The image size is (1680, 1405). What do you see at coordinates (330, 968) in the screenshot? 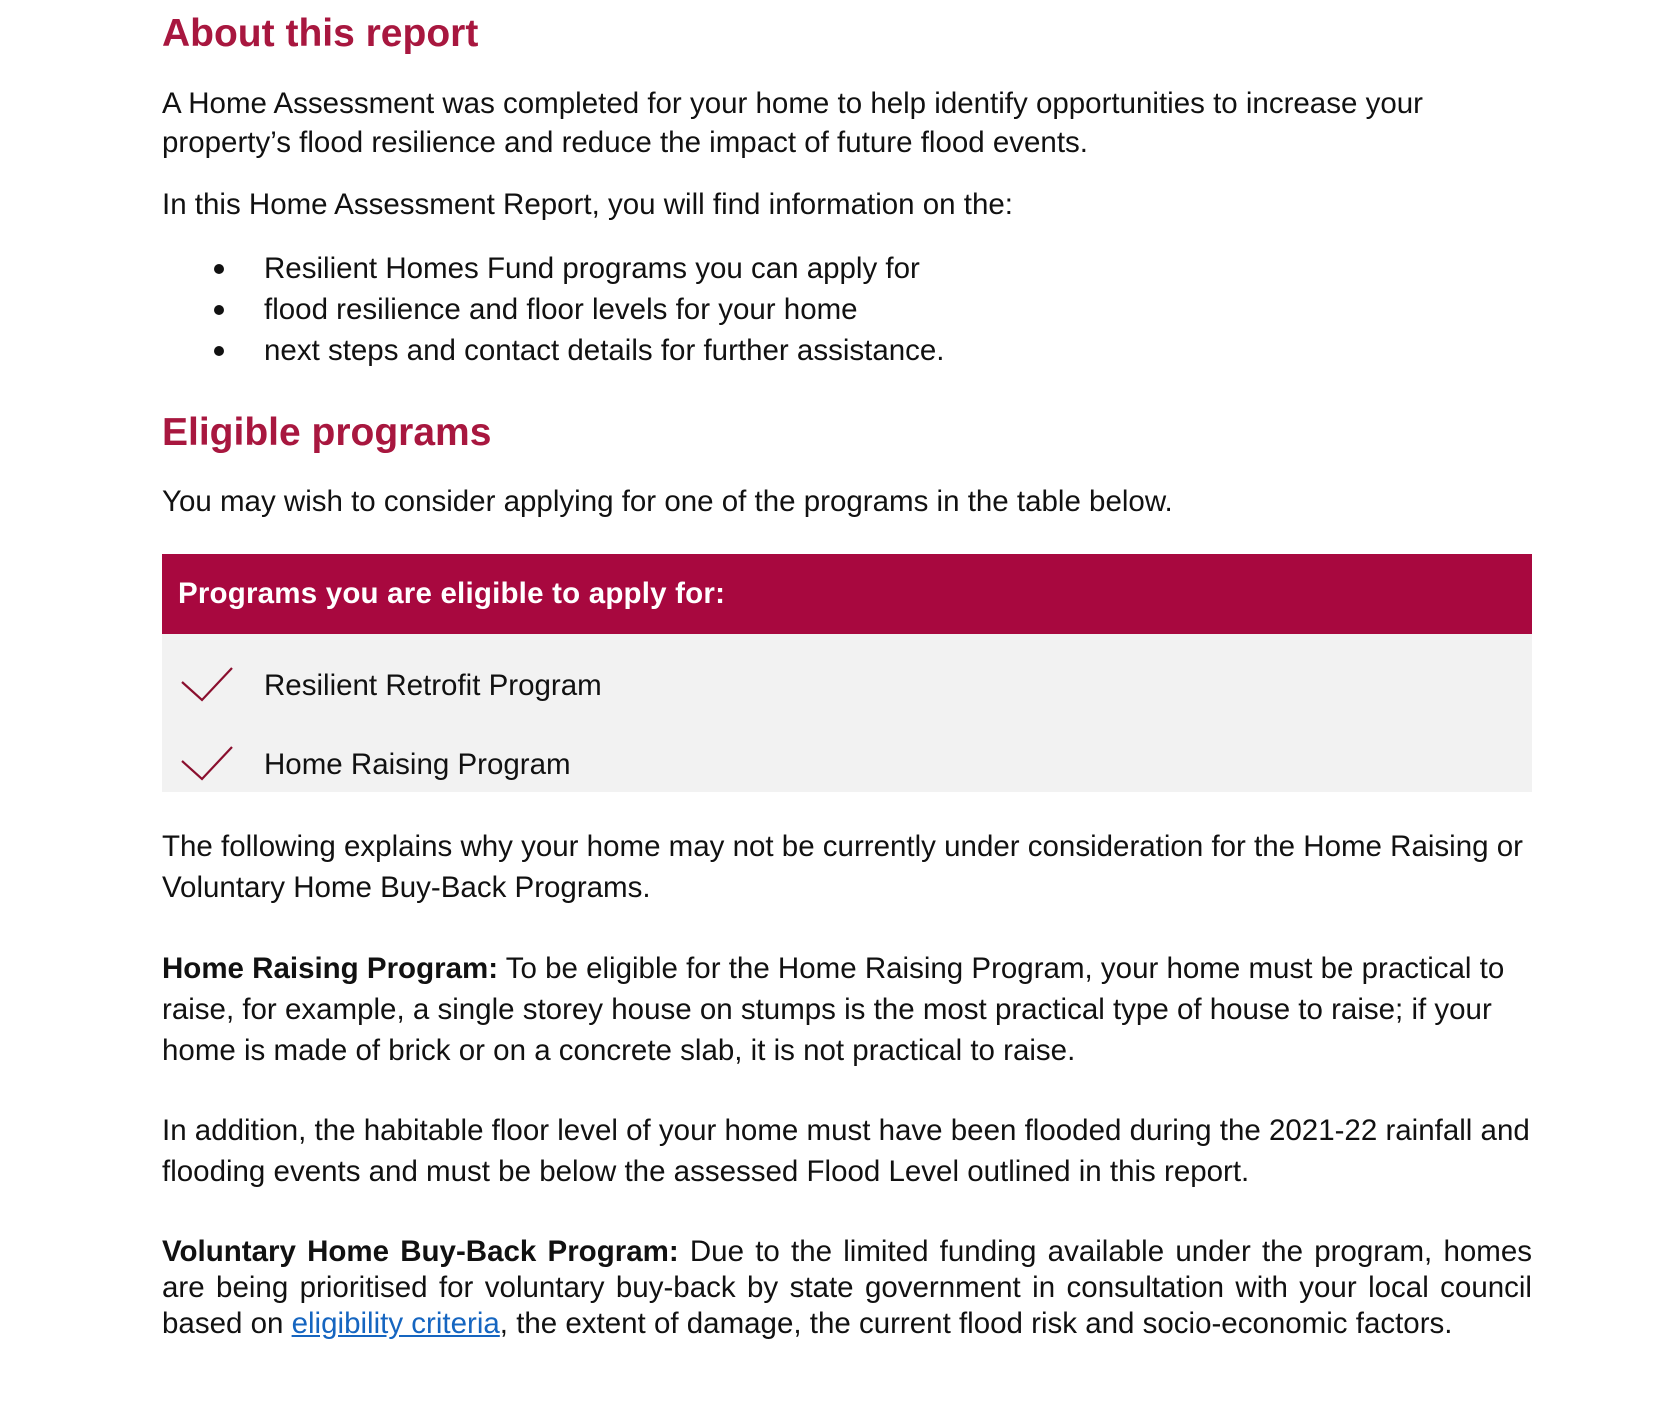
I see `home-raising-label: Home Raising Program:` at bounding box center [330, 968].